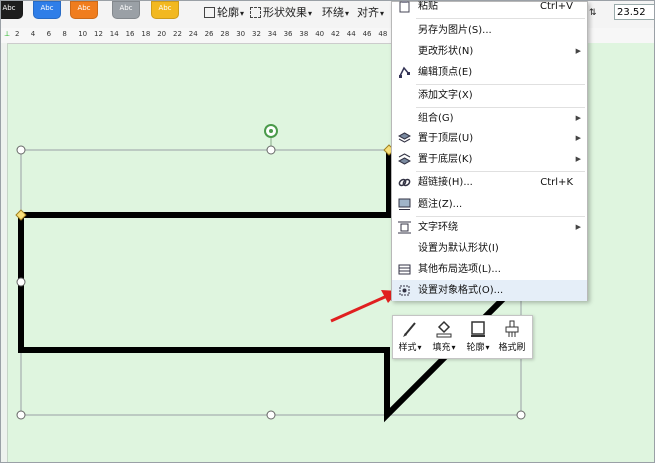 This screenshot has height=463, width=655. Describe the element at coordinates (500, 18) in the screenshot. I see `menu-separator` at that location.